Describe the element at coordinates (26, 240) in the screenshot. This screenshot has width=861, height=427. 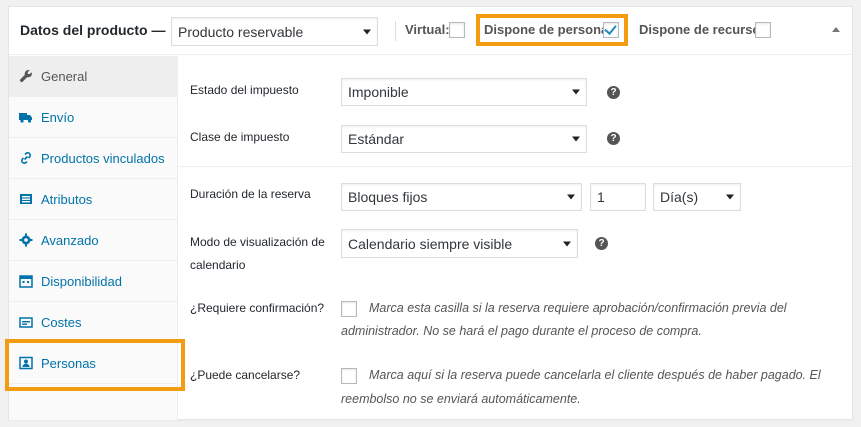
I see `gear-icon` at that location.